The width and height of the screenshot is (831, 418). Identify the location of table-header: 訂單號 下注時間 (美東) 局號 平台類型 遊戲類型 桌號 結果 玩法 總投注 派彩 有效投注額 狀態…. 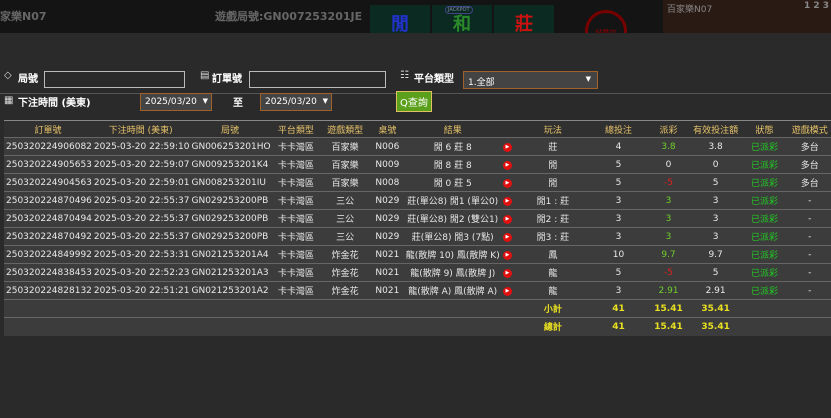
(417, 129).